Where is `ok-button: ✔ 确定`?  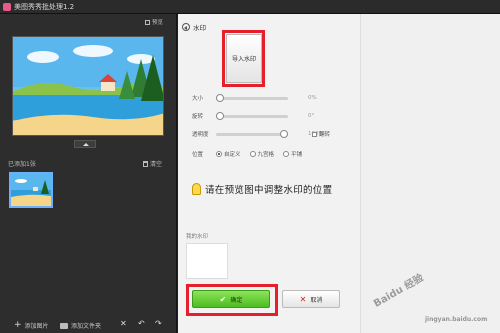 ok-button: ✔ 确定 is located at coordinates (231, 299).